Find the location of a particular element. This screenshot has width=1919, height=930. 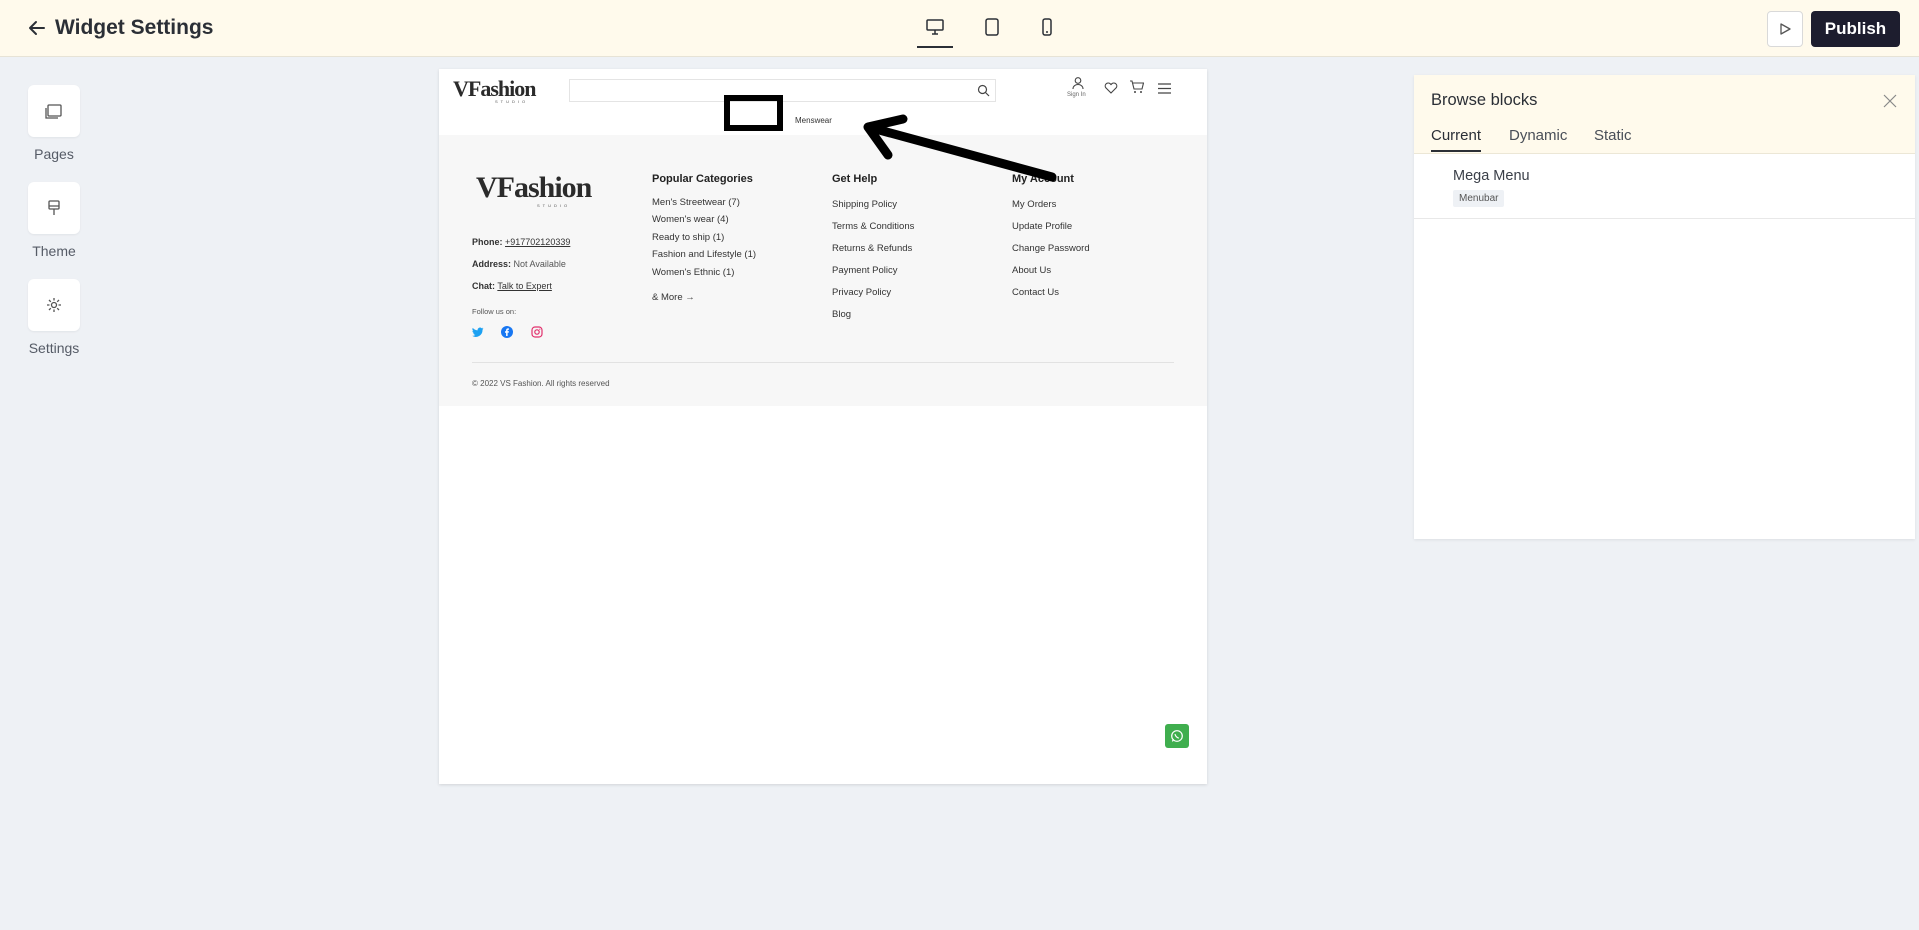

preview-button is located at coordinates (1785, 29).